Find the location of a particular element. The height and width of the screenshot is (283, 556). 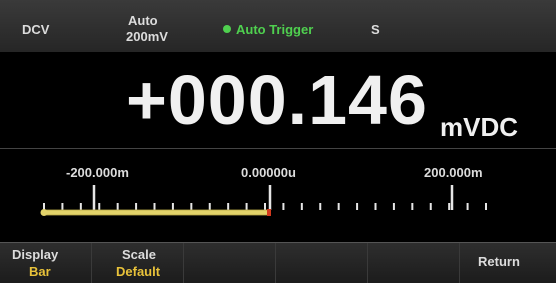

softkey-bar: Display Bar Scale Default Return is located at coordinates (278, 262).